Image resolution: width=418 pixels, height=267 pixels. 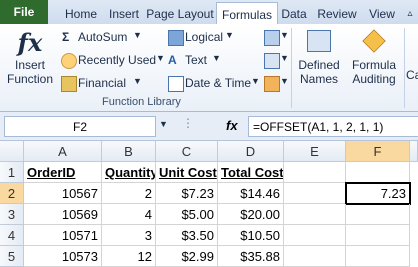 I want to click on cell-a4: 10571, so click(x=63, y=235).